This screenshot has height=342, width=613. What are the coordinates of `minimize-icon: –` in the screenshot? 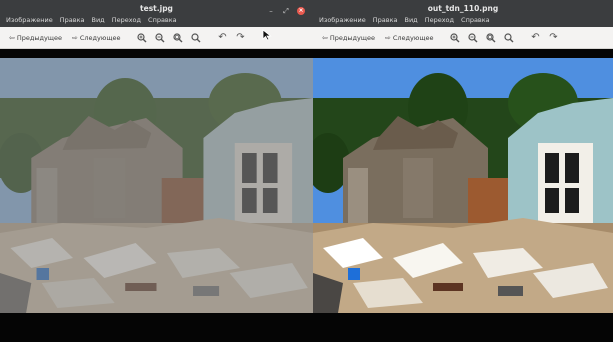 It's located at (271, 11).